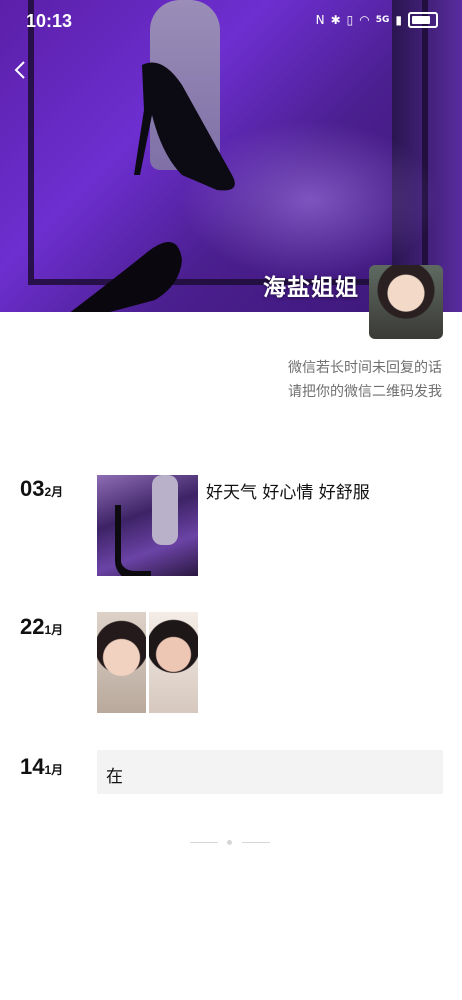 This screenshot has height=1000, width=462. I want to click on status-icons: N ✱ ▯ ◠ 5G ▮, so click(377, 20).